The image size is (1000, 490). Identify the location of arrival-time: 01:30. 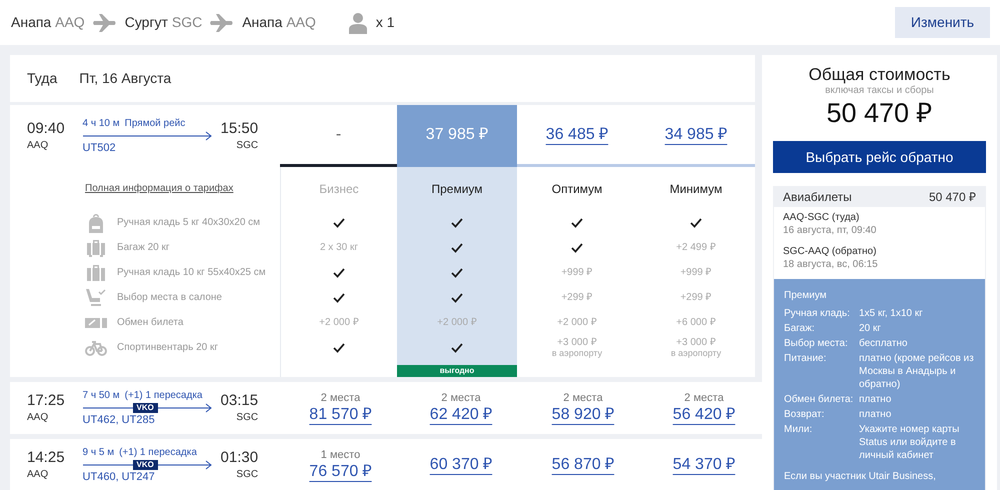
(239, 457).